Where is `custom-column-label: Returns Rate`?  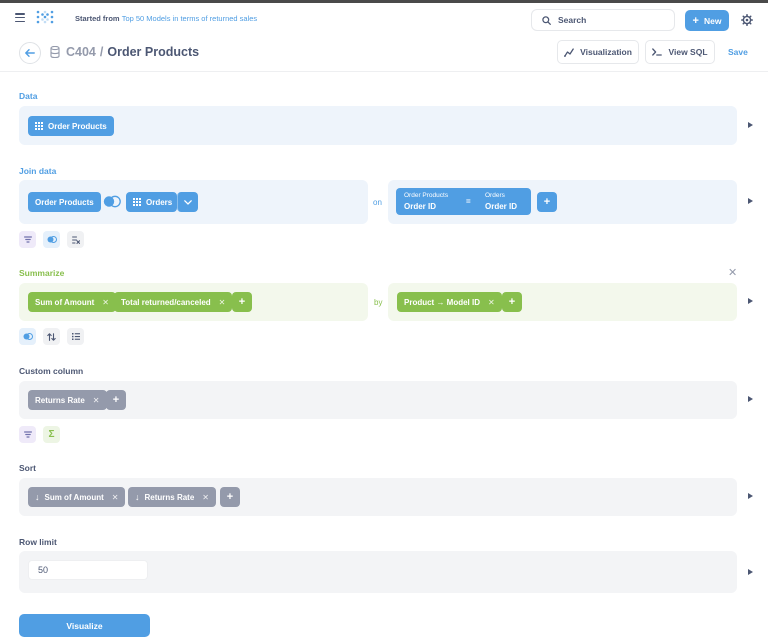 custom-column-label: Returns Rate is located at coordinates (60, 400).